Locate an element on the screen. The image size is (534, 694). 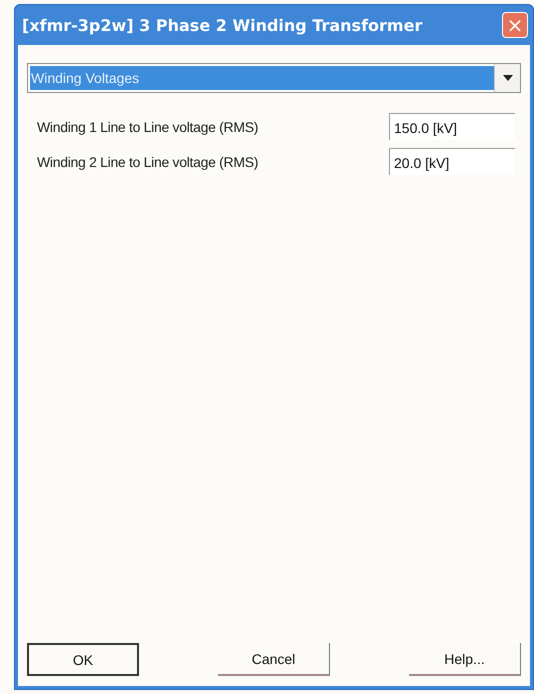
input-field: 20.0 [kV] is located at coordinates (452, 161).